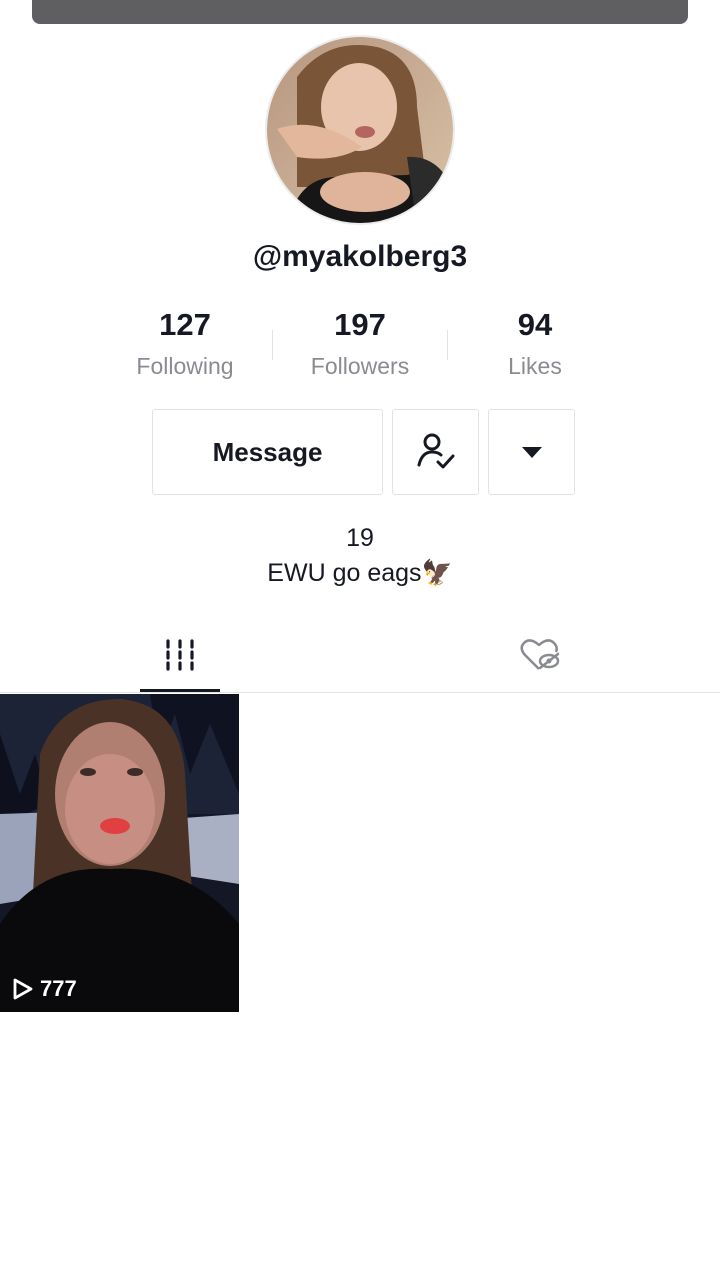 Image resolution: width=720 pixels, height=1280 pixels. Describe the element at coordinates (437, 573) in the screenshot. I see `eagle-emoji: 🦅` at that location.